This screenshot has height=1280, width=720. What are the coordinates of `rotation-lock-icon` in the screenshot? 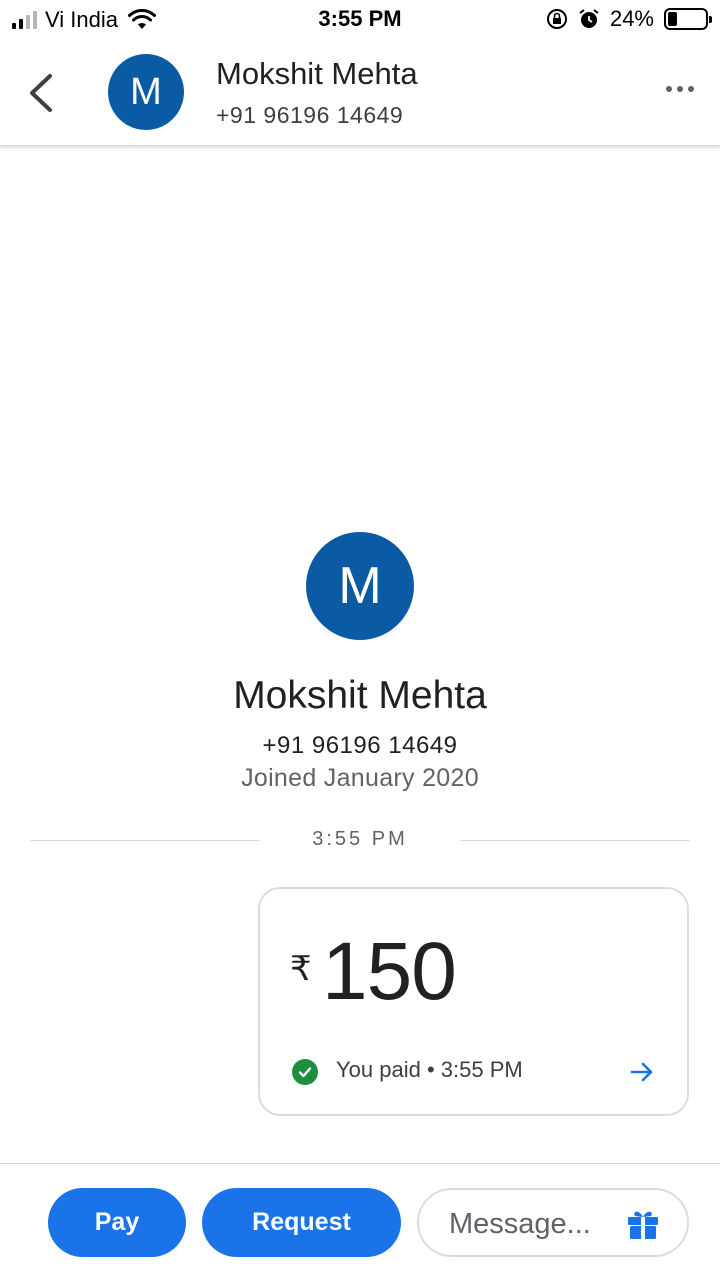 It's located at (556, 19).